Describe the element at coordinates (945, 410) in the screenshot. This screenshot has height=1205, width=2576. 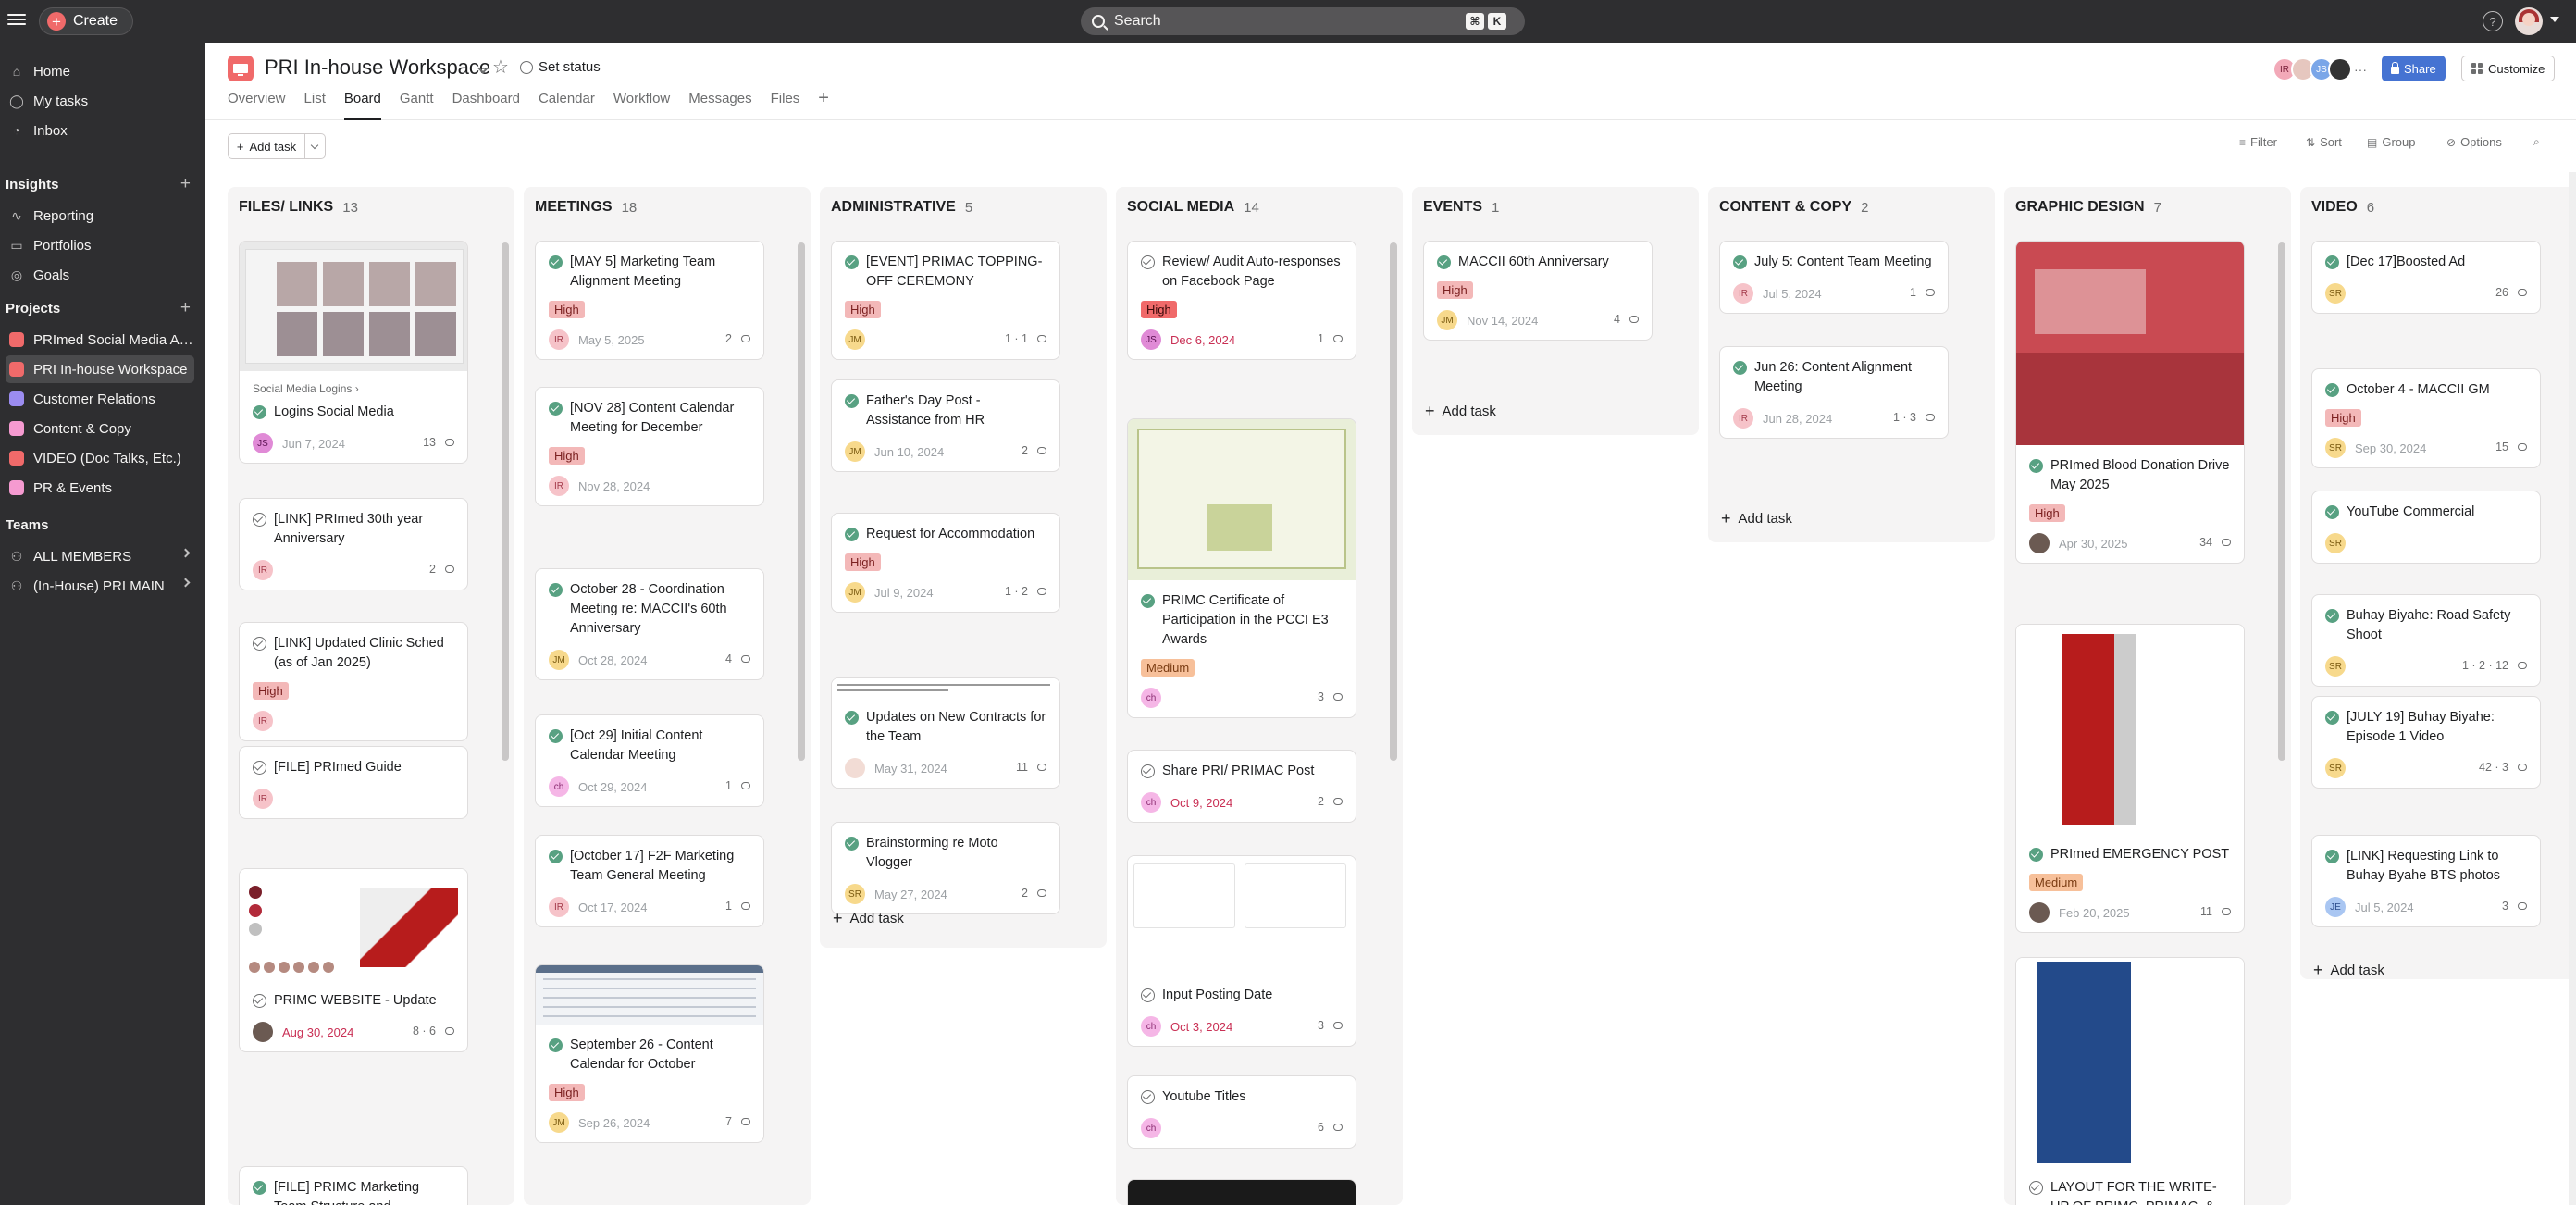
I see `task-title: Father's Day Post - Assistance from HR` at that location.